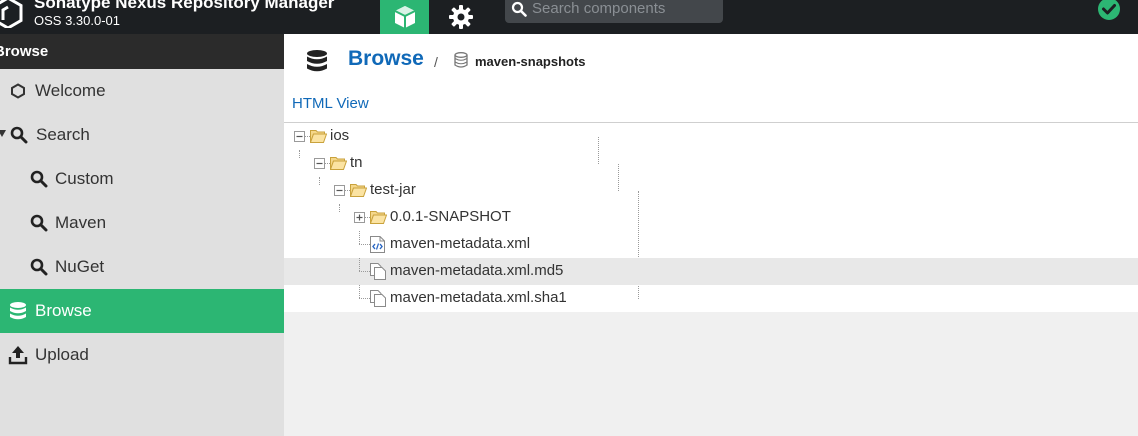 The image size is (1138, 436). I want to click on sidebar-item-nuget: NuGet, so click(142, 267).